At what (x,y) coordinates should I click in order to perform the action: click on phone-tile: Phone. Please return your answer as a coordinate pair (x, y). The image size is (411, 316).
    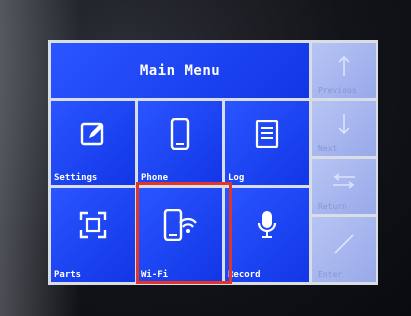
    Looking at the image, I should click on (180, 143).